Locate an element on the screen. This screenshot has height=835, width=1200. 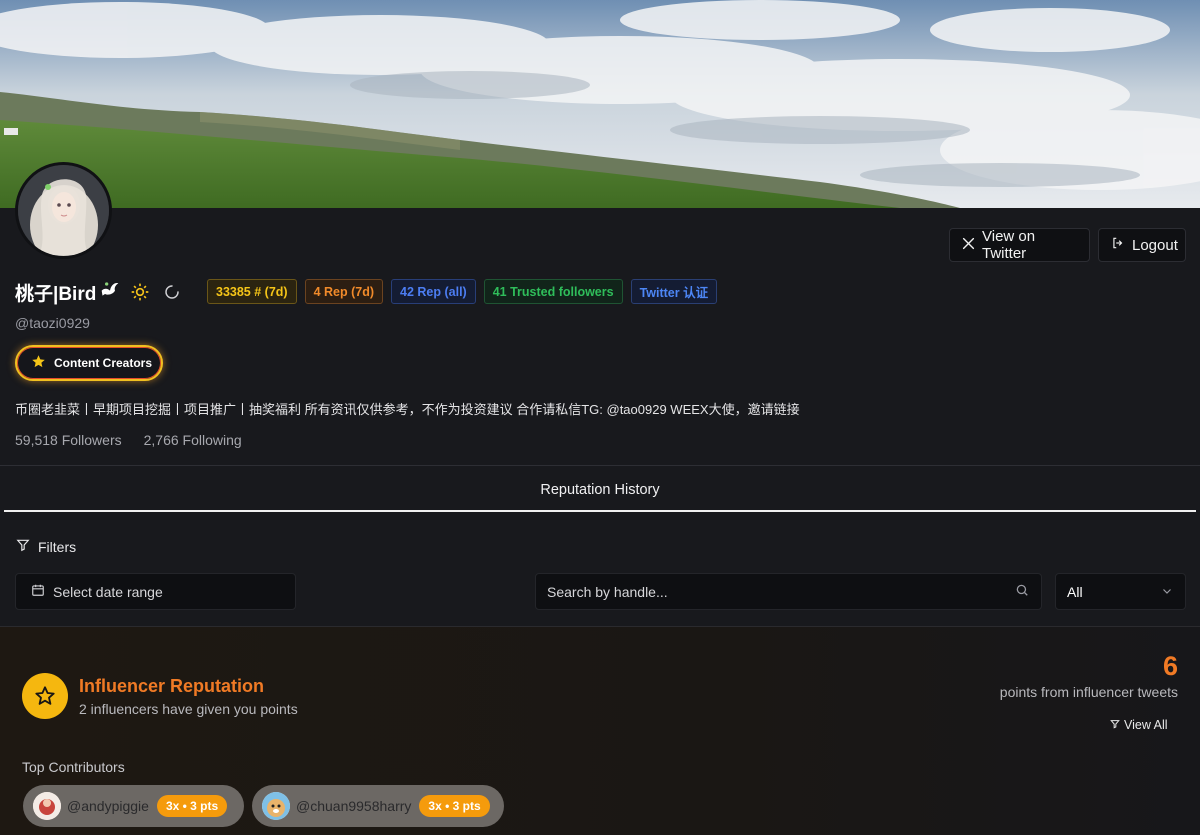
view-all-label: View All is located at coordinates (1146, 725).